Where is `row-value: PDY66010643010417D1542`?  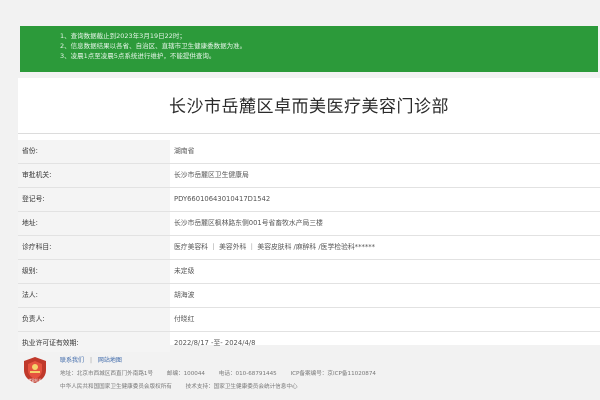 row-value: PDY66010643010417D1542 is located at coordinates (222, 199).